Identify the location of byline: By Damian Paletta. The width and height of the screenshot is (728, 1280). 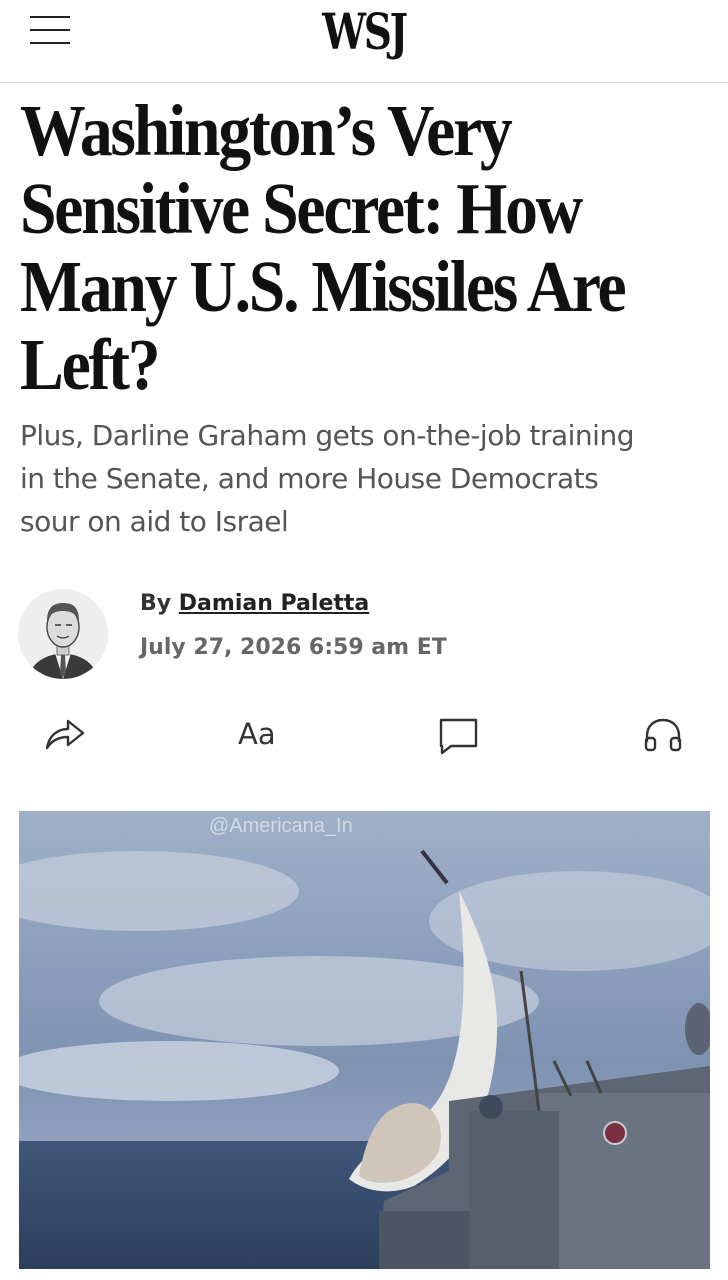
(254, 603).